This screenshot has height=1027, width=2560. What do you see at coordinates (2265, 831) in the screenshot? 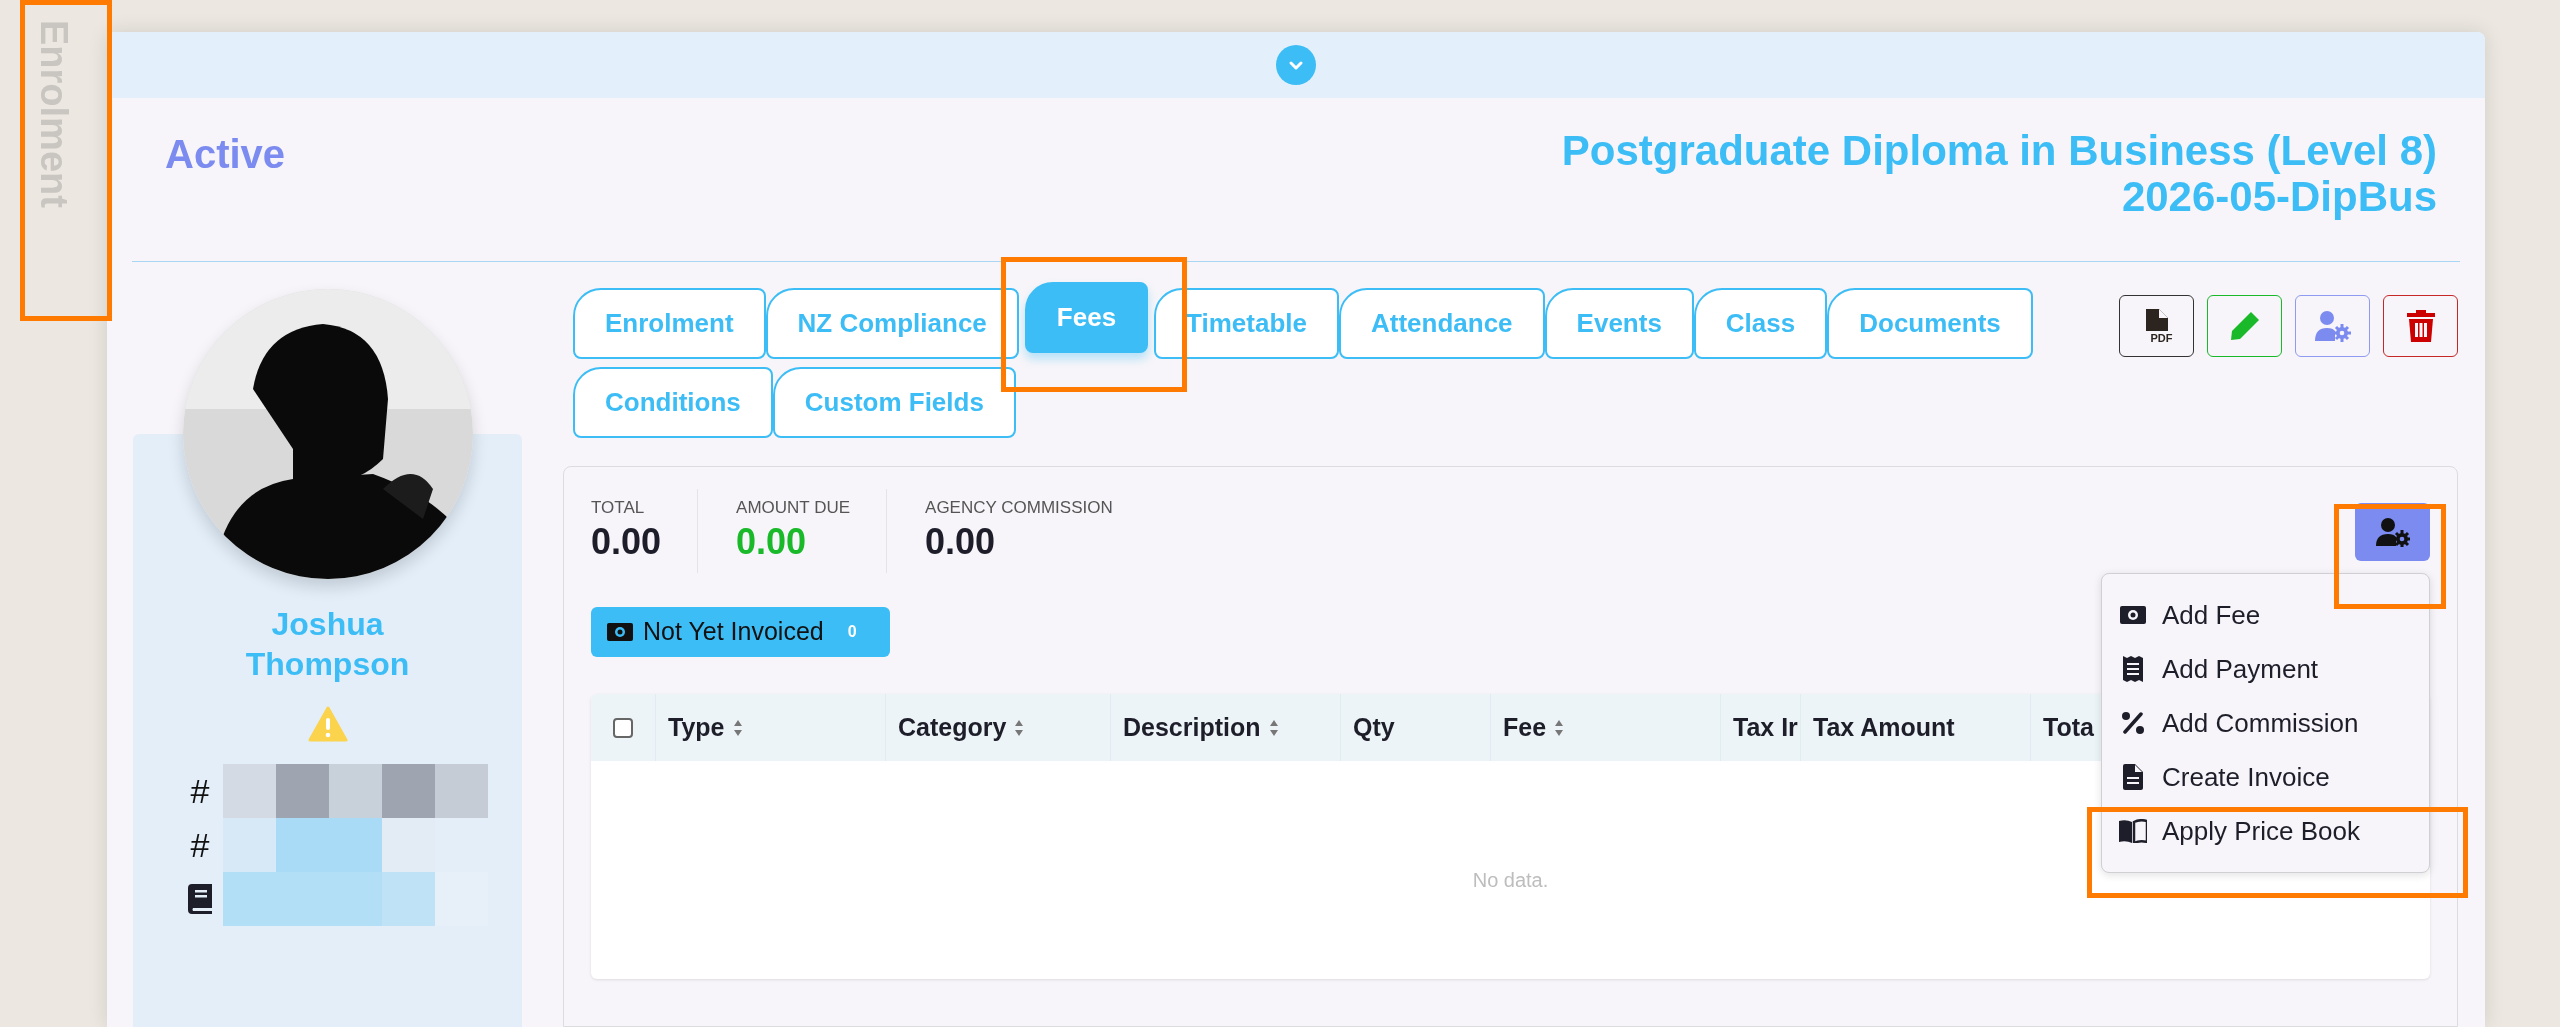
I see `menu-item: Apply Price Book` at bounding box center [2265, 831].